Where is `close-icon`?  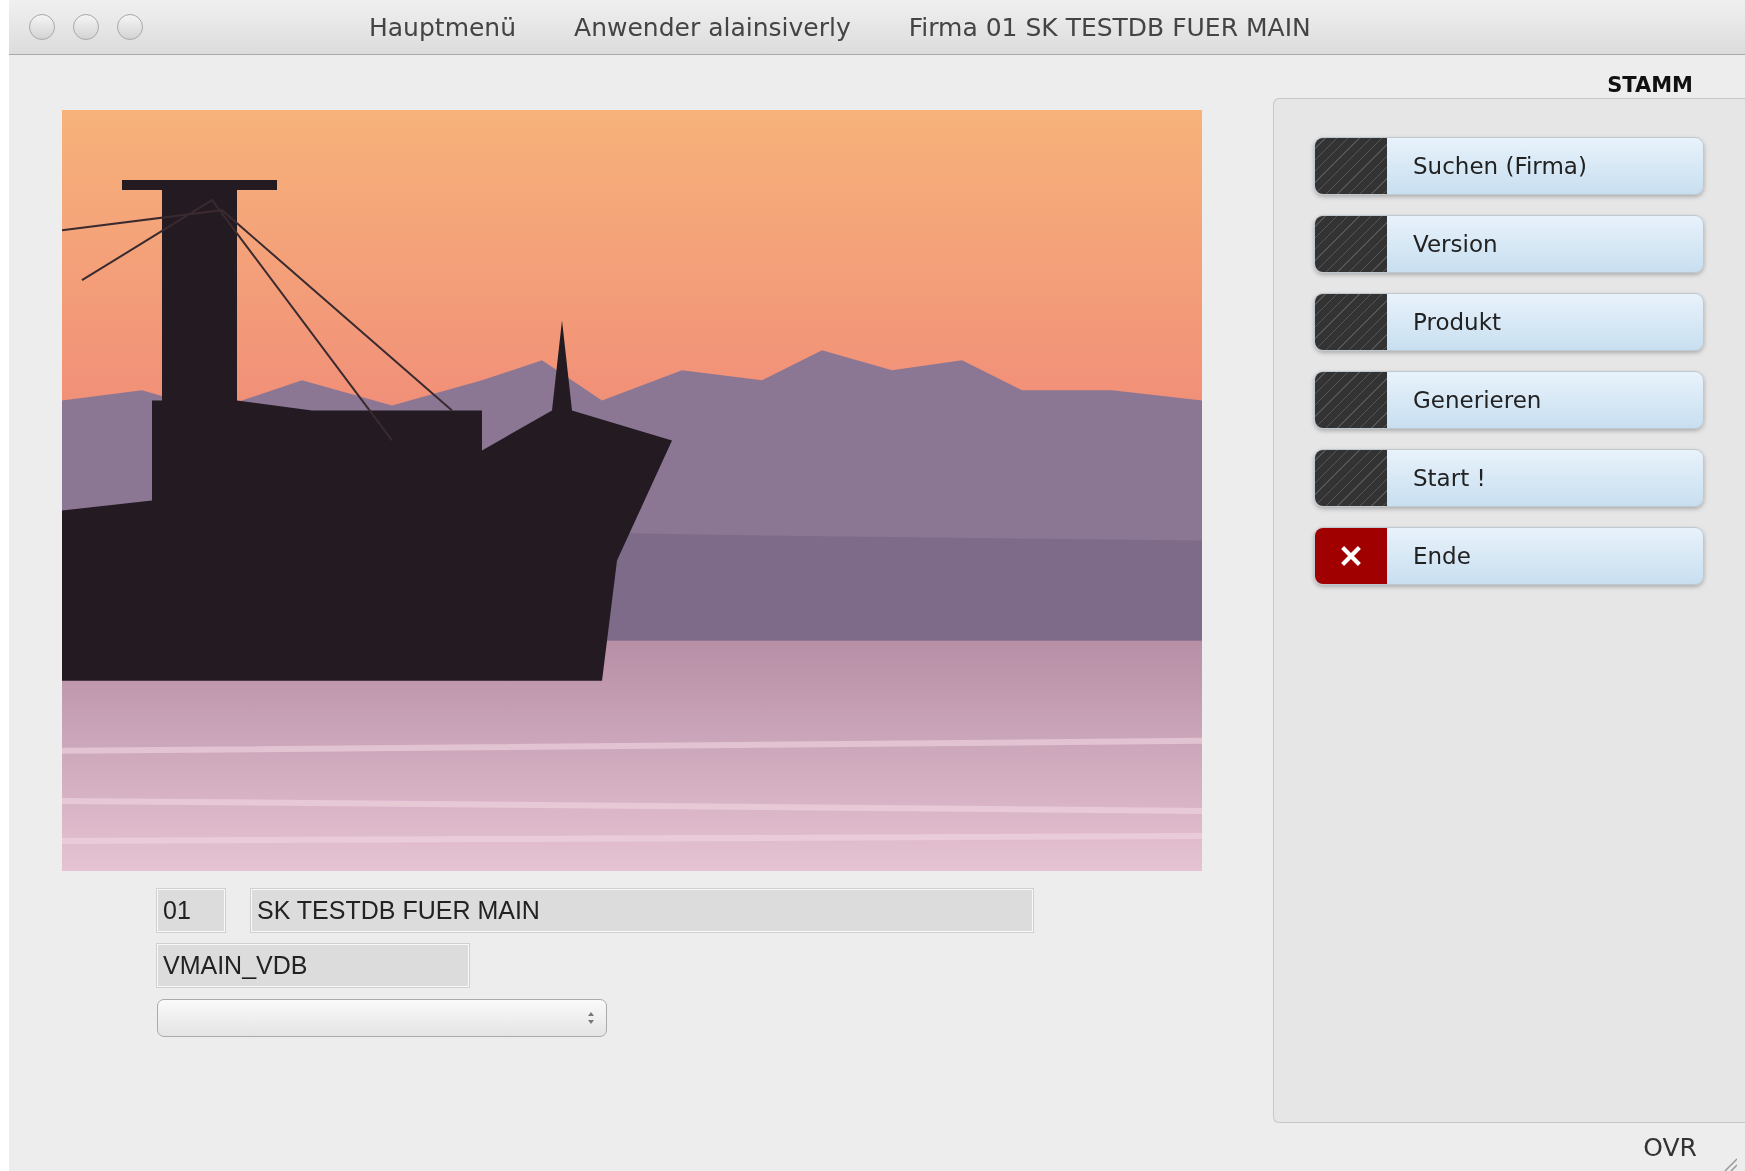
close-icon is located at coordinates (1351, 556).